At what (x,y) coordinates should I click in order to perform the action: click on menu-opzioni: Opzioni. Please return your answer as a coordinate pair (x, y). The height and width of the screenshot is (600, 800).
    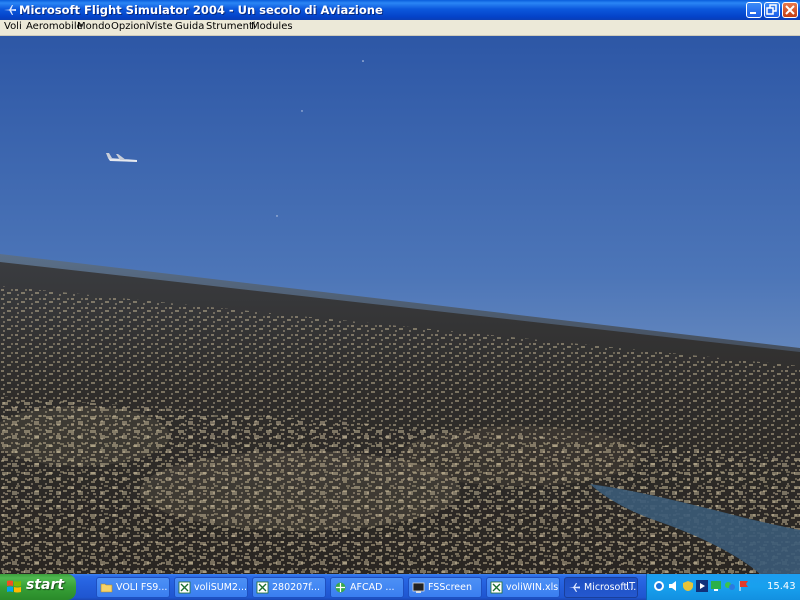
    Looking at the image, I should click on (129, 26).